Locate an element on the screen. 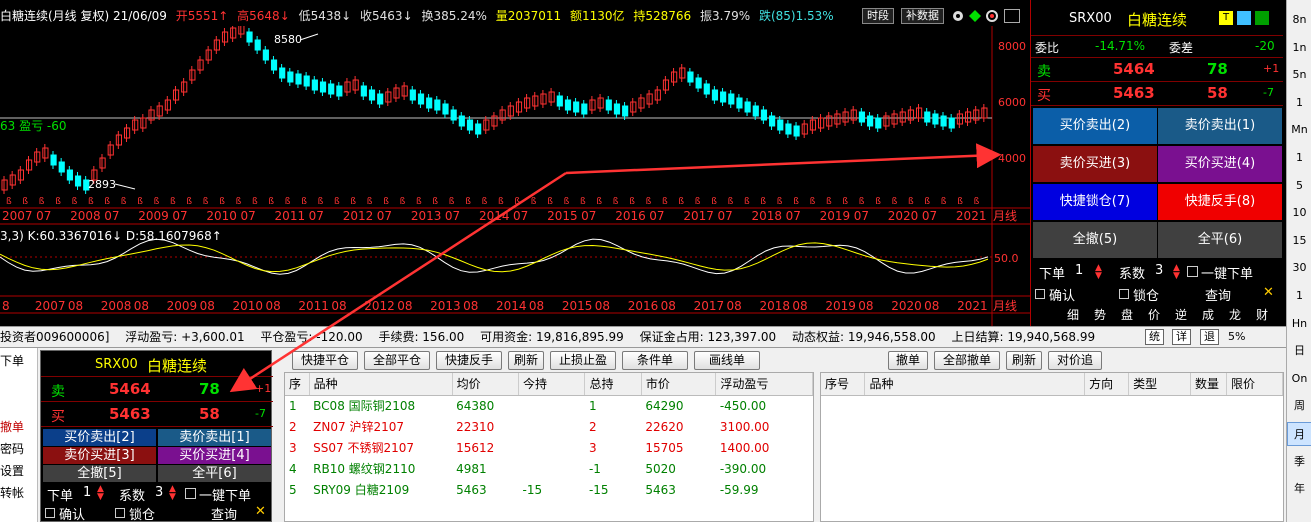 The width and height of the screenshot is (1311, 522). toolbar-button: 条件单 is located at coordinates (655, 360).